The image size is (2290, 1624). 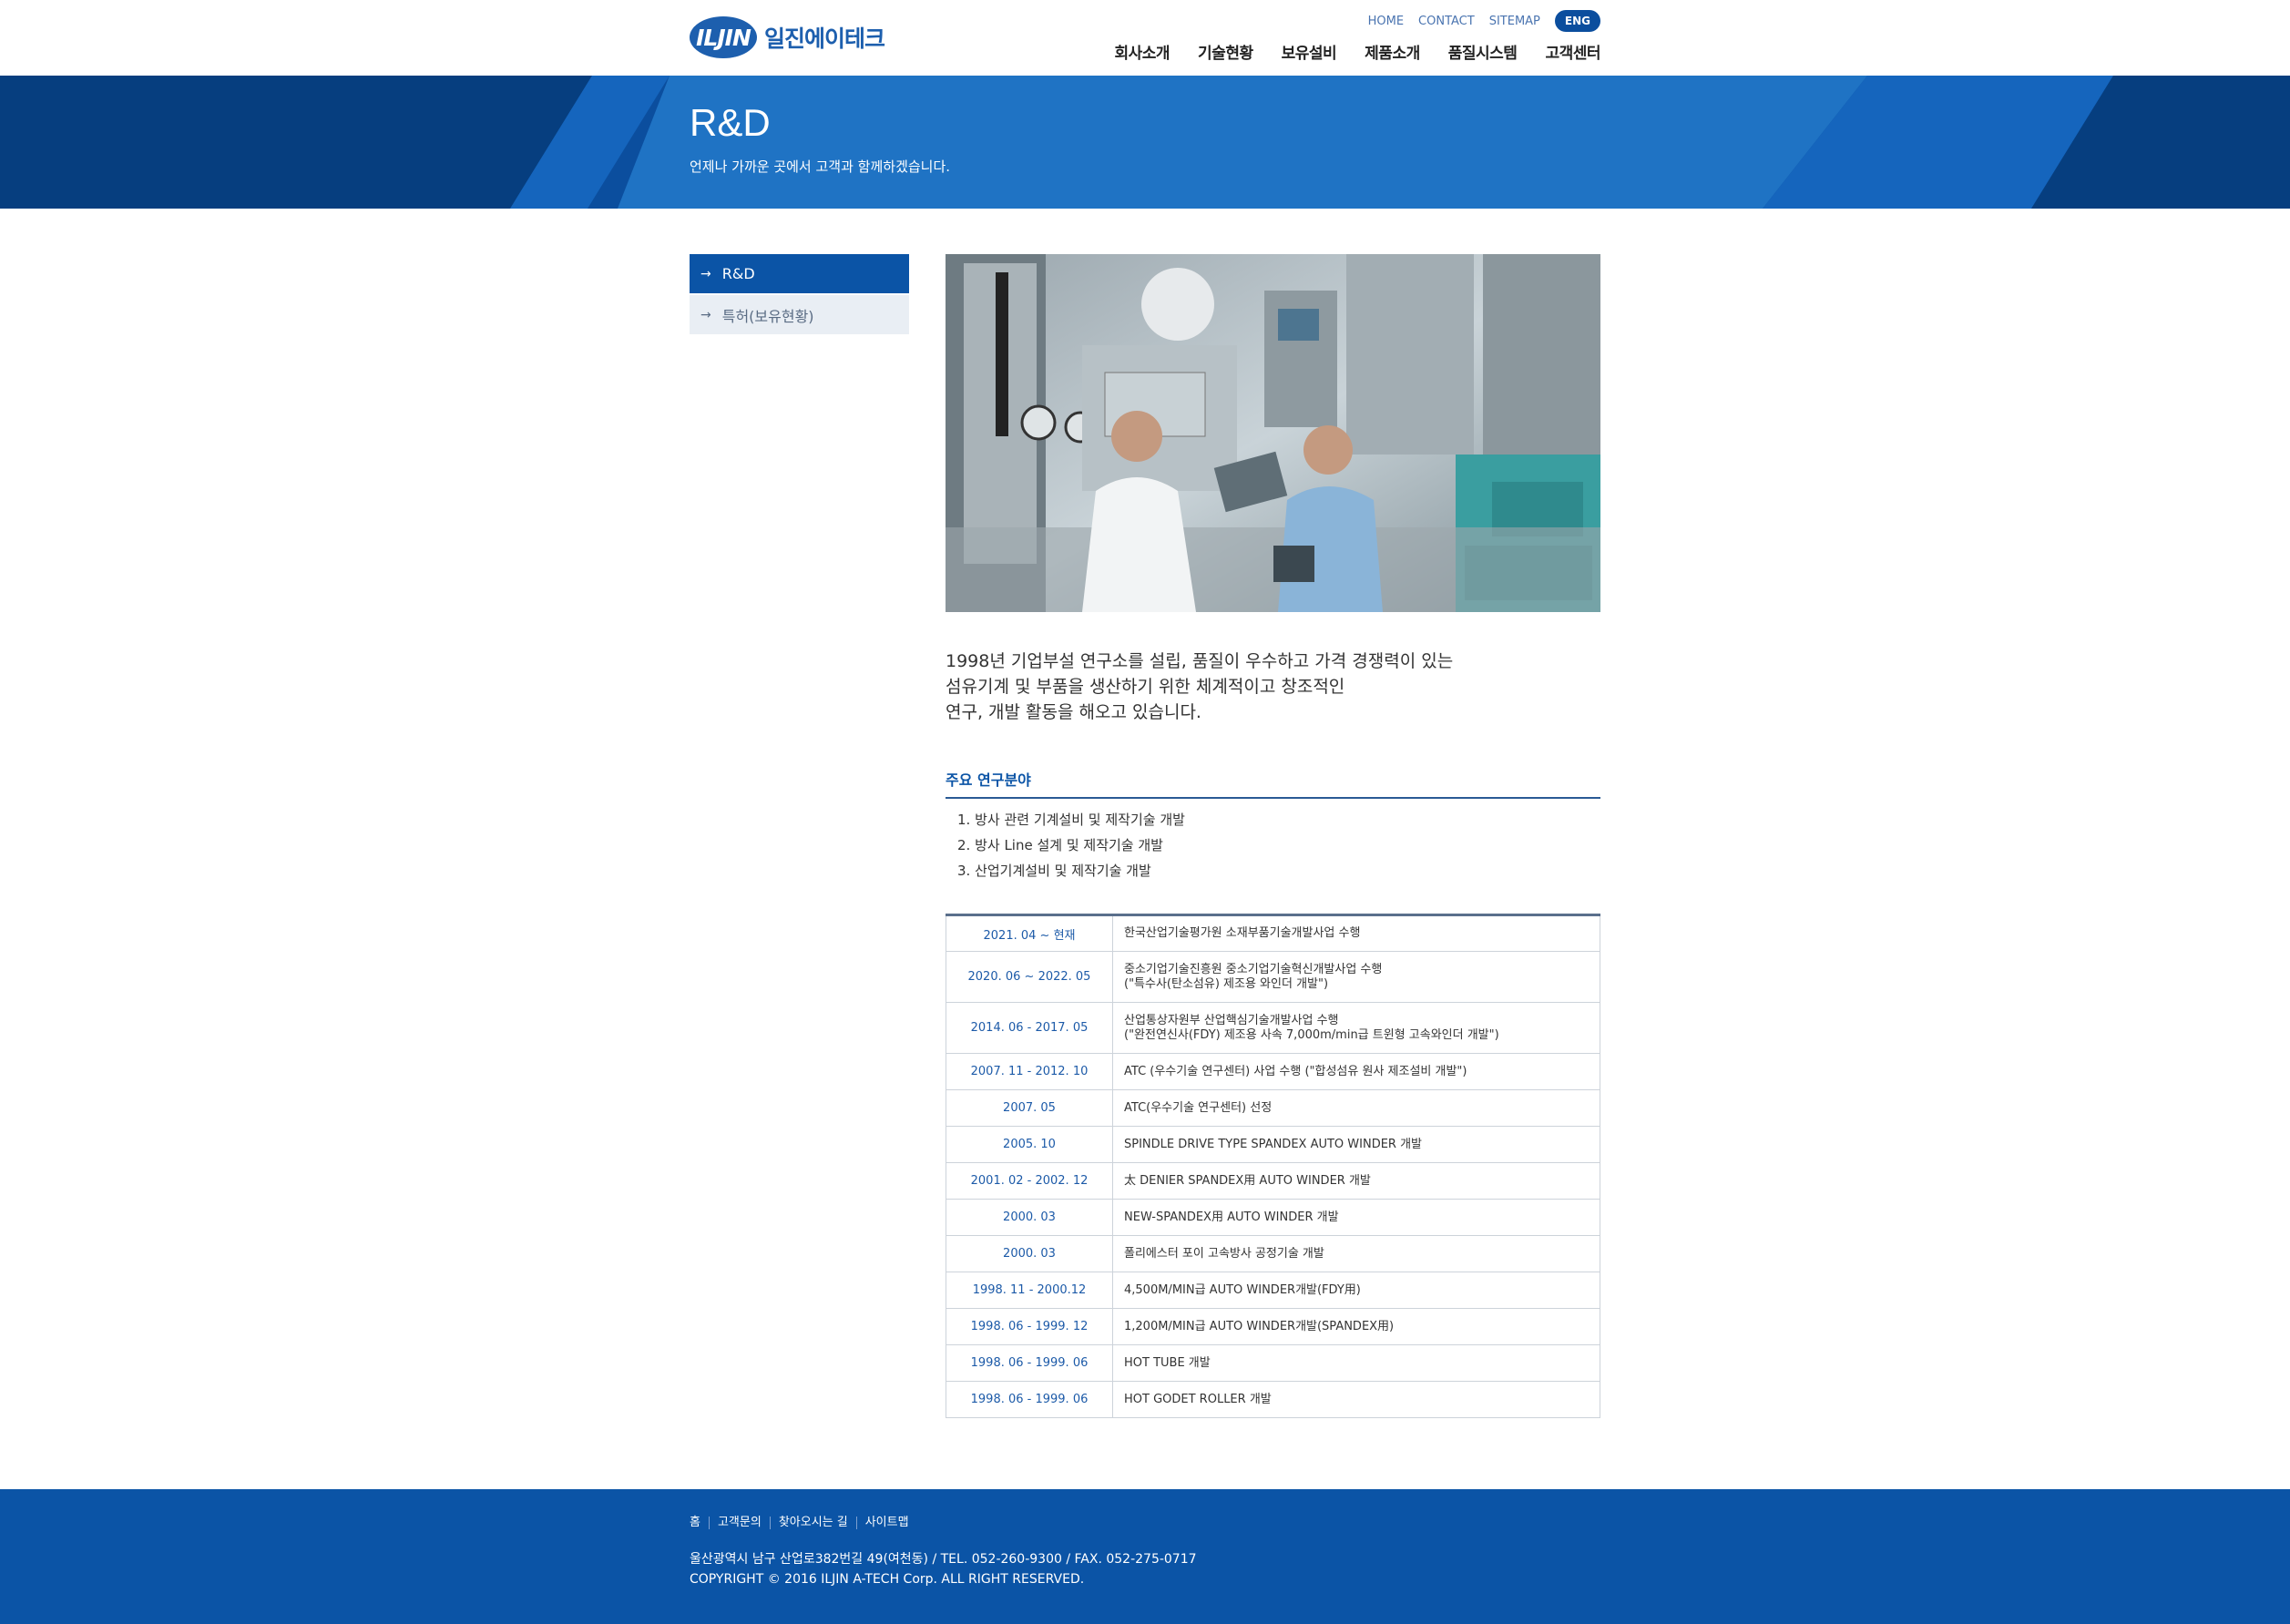 I want to click on table-row: 2000. 03 NEW-SPANDEX用 AUTO WINDER 개발, so click(x=1273, y=1217).